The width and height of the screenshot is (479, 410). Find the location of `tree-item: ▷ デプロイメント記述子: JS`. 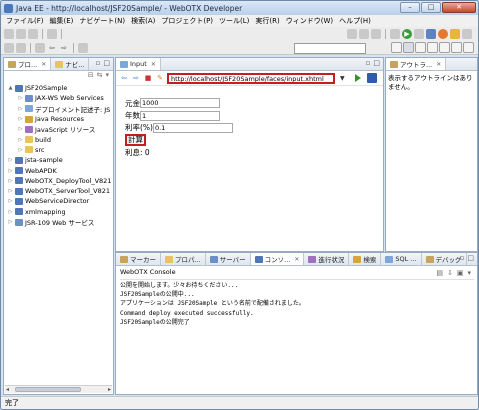

tree-item: ▷ デプロイメント記述子: JS is located at coordinates (60, 109).